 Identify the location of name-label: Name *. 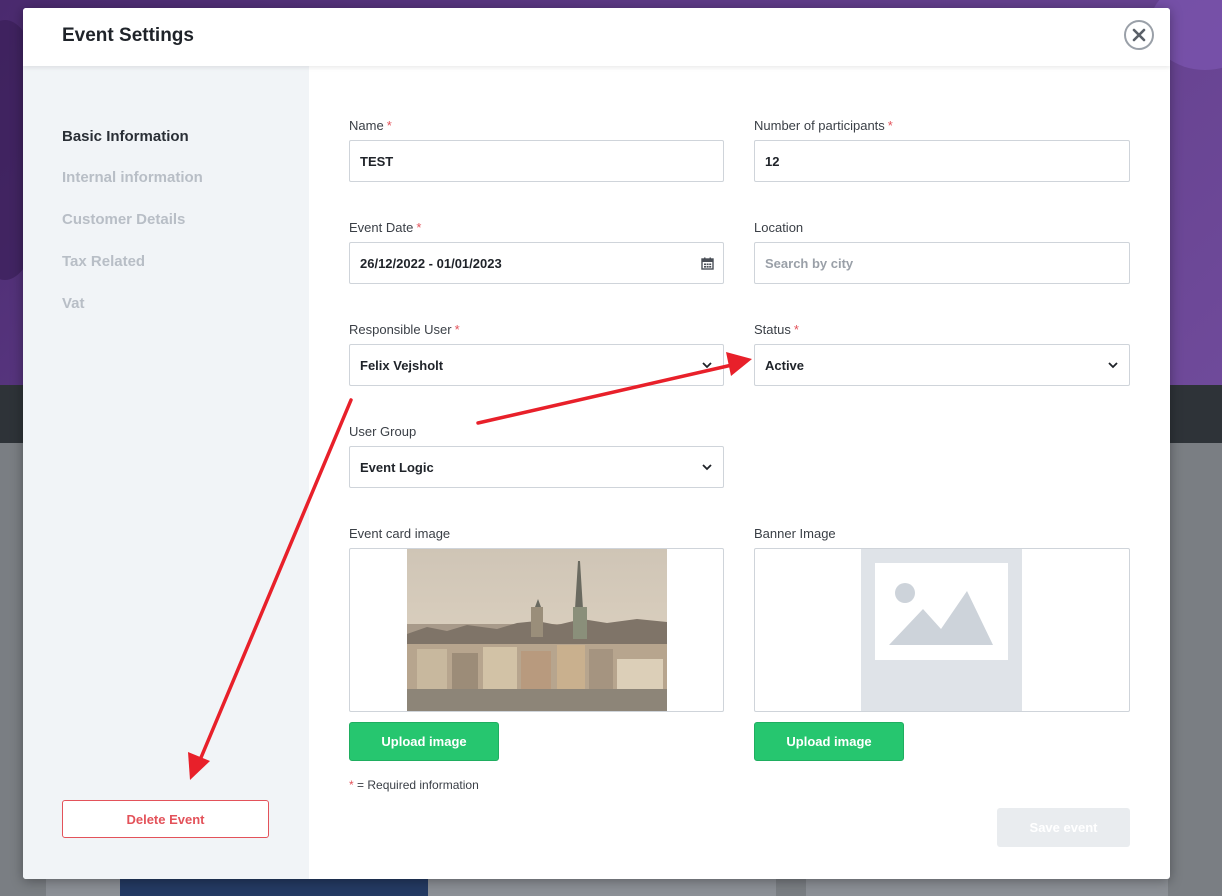
(370, 125).